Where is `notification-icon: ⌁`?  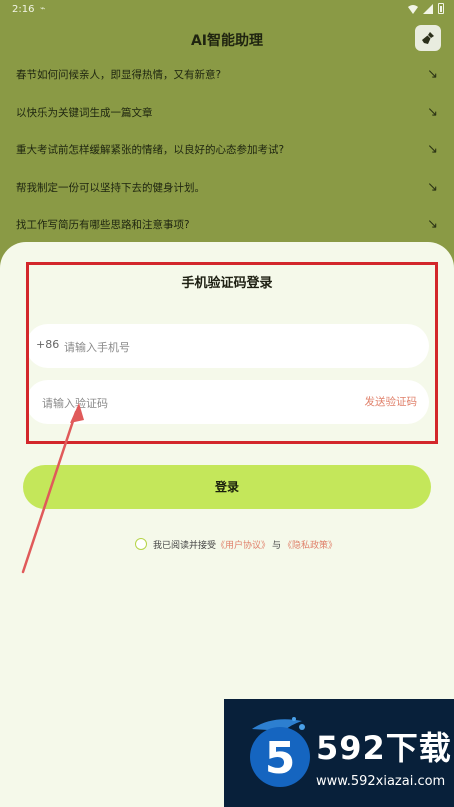
notification-icon: ⌁ is located at coordinates (43, 9).